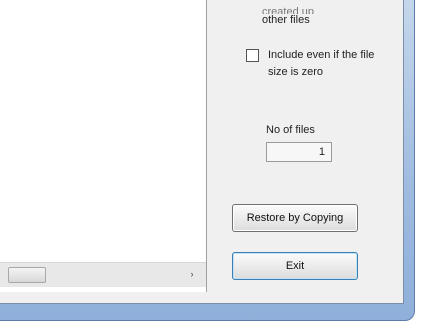 The image size is (422, 325). I want to click on other-files-text: other files, so click(286, 20).